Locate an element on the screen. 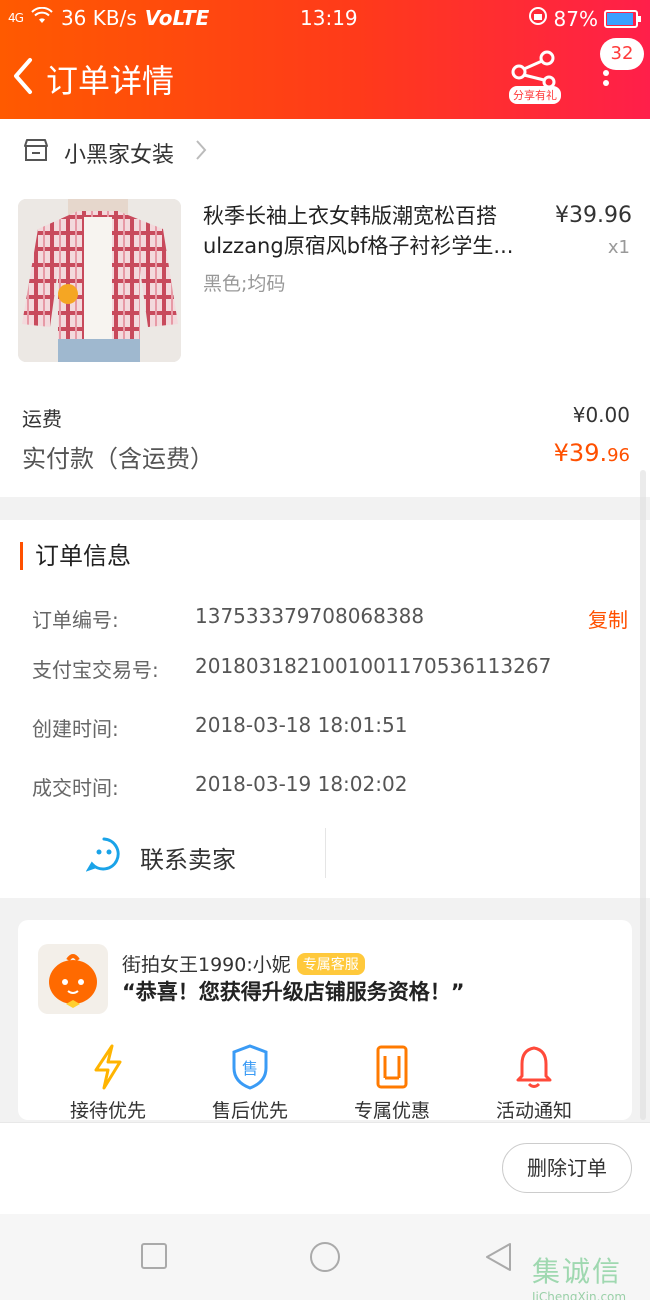 The image size is (650, 1300). chat-bubble-icon is located at coordinates (103, 857).